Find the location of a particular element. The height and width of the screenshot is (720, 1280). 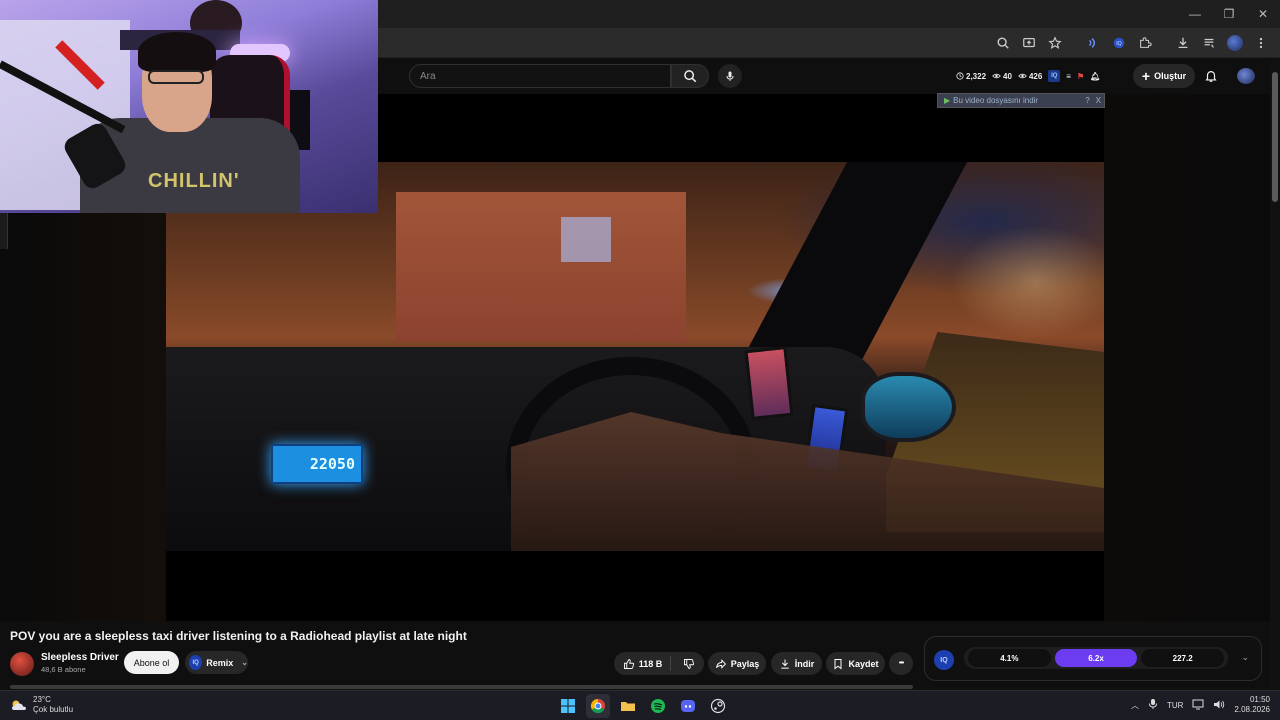

search-icon is located at coordinates (690, 76).